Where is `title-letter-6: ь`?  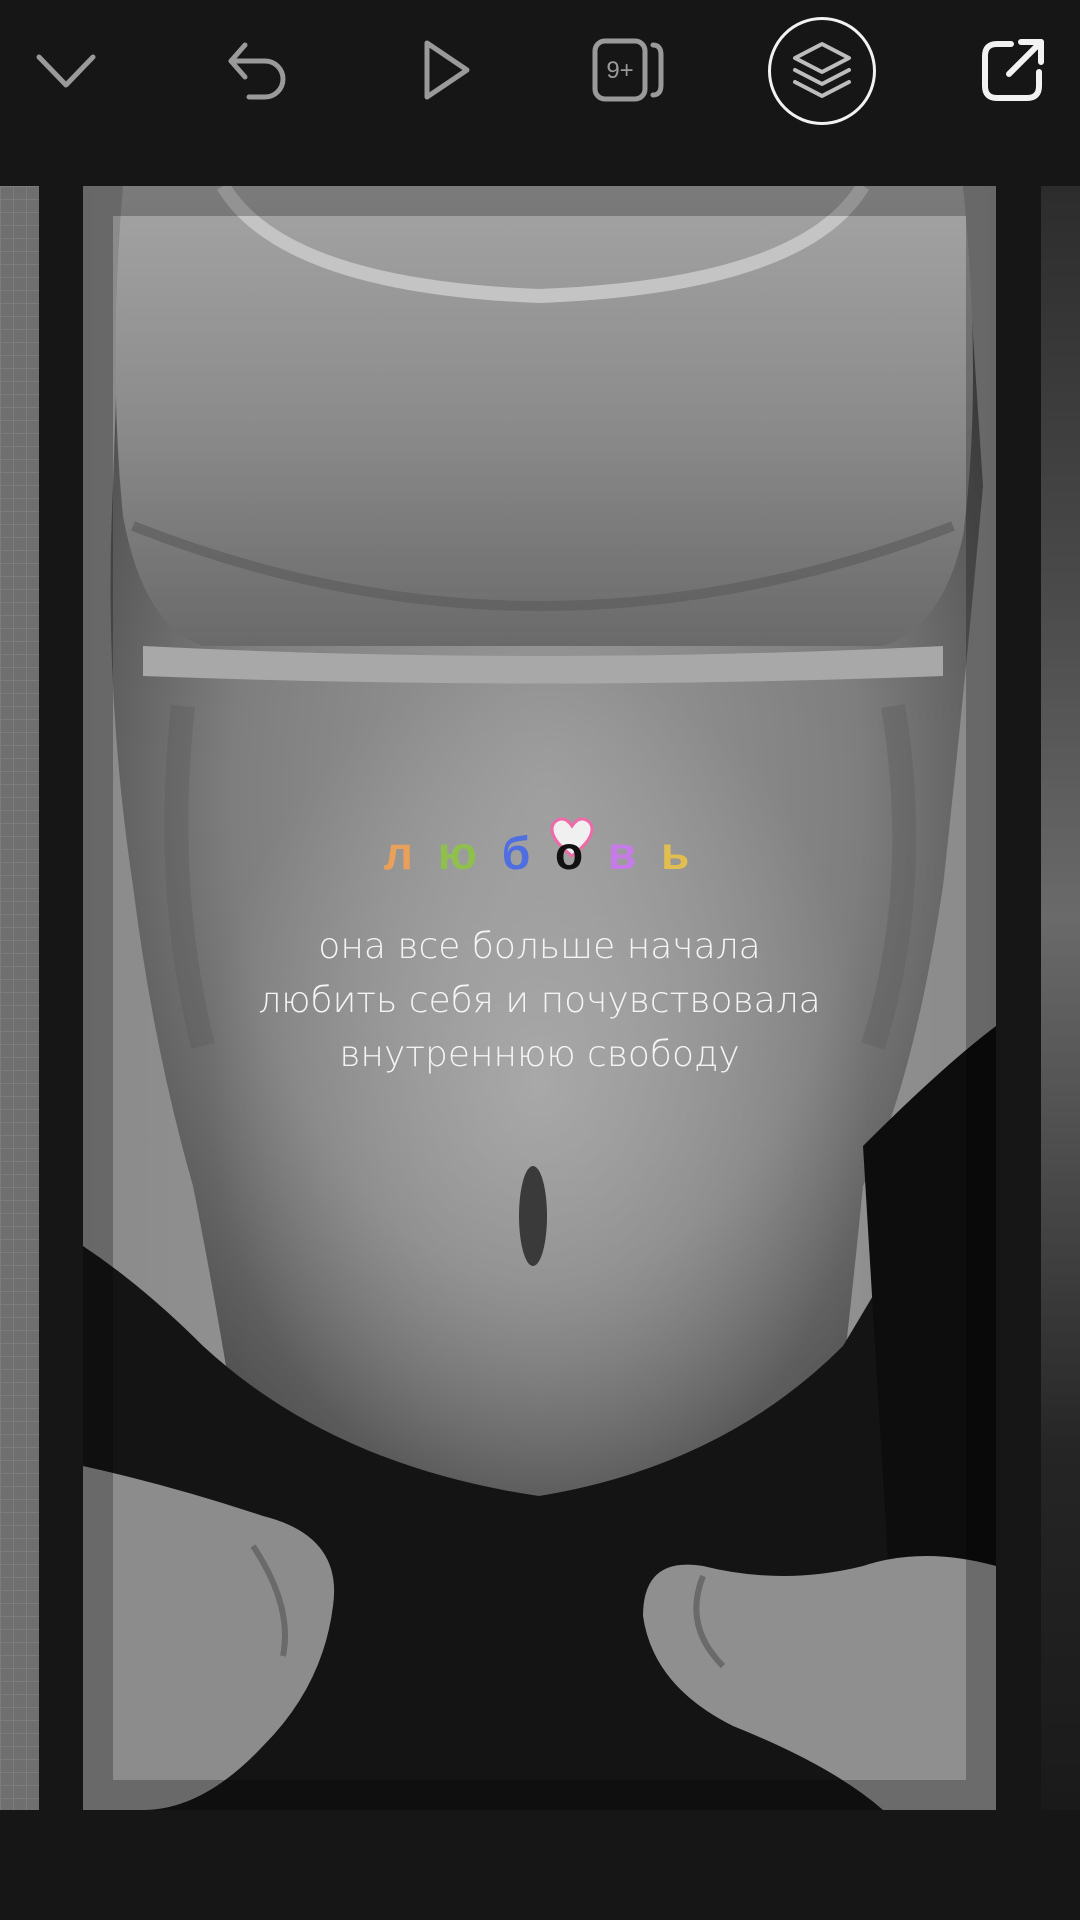
title-letter-6: ь is located at coordinates (678, 853).